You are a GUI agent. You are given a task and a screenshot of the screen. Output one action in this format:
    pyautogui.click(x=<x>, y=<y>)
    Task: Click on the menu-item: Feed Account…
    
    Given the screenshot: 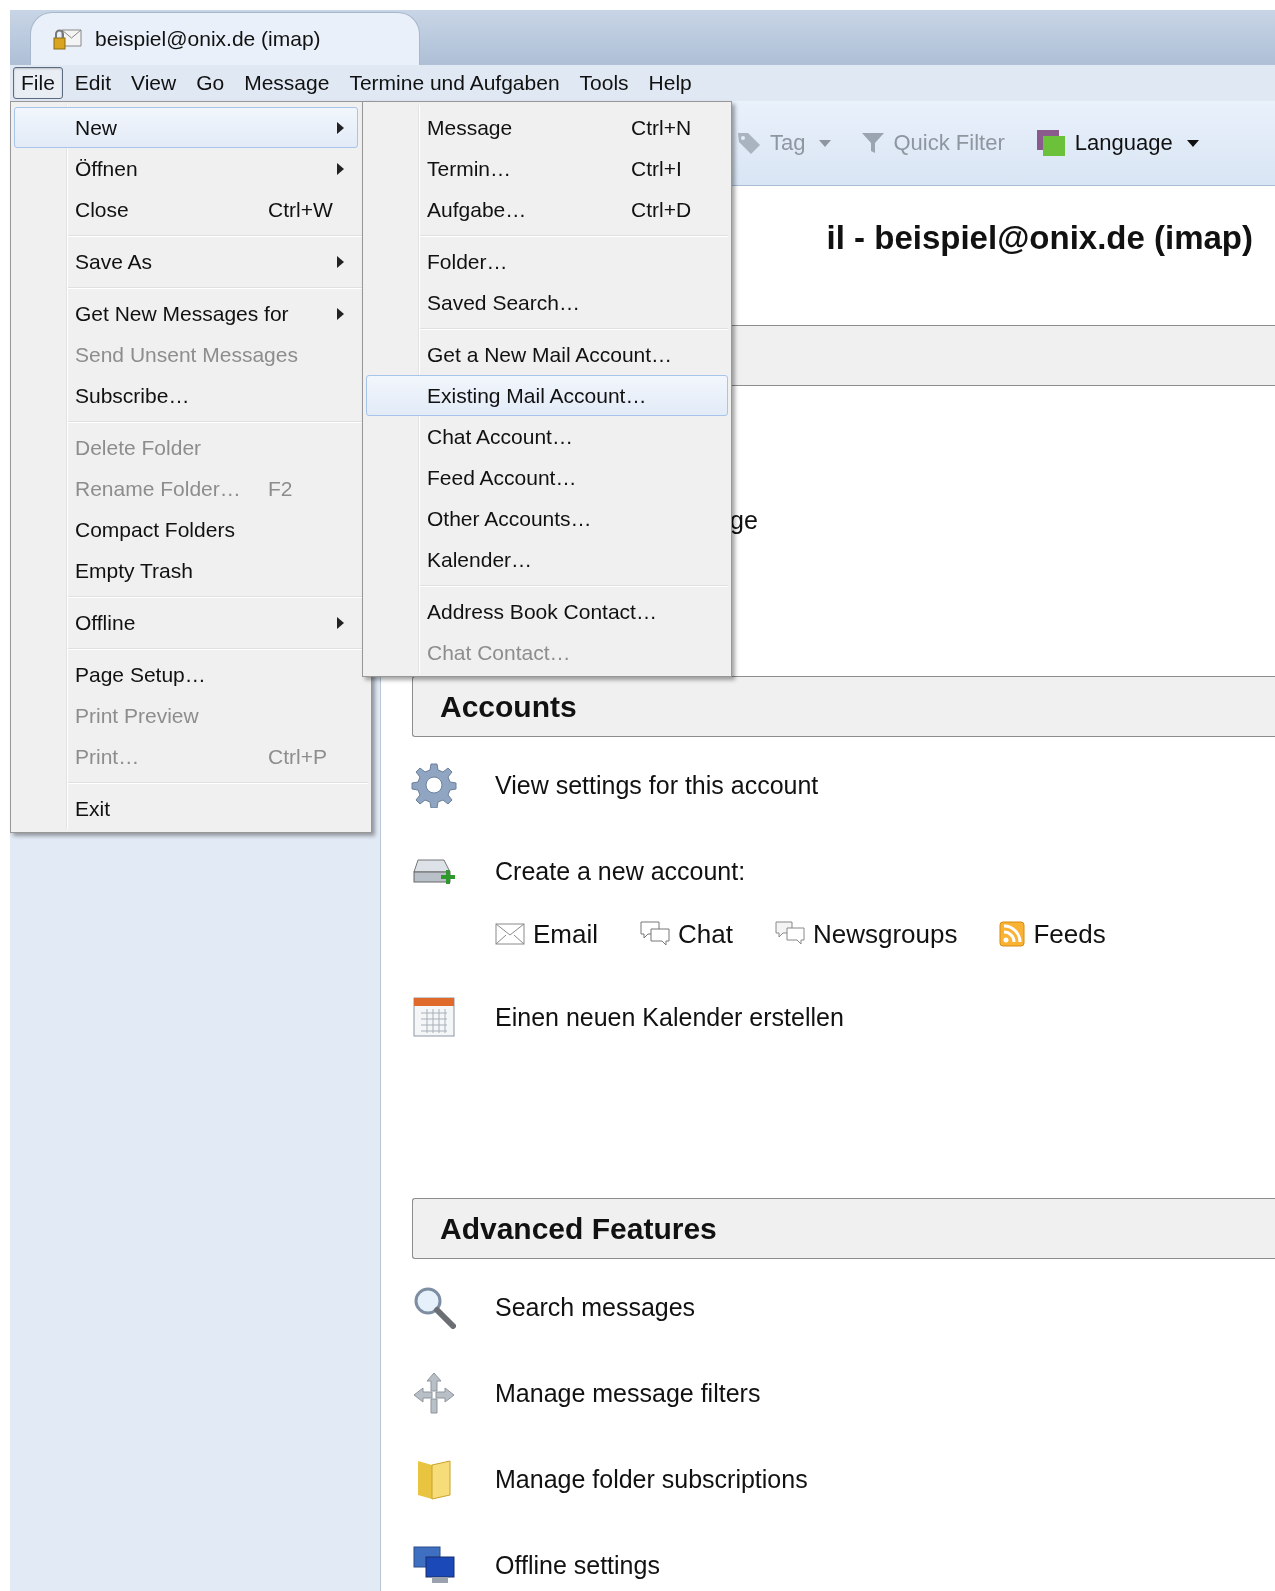 What is the action you would take?
    pyautogui.click(x=547, y=477)
    